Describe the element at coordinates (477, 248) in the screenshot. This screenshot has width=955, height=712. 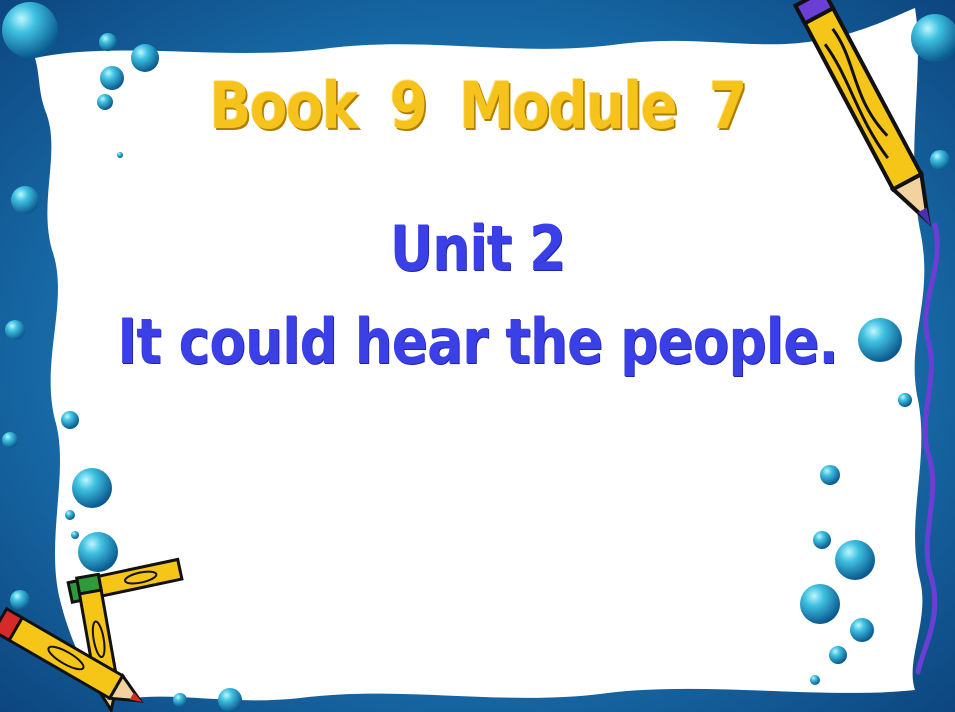
I see `unit-title: Unit 2` at that location.